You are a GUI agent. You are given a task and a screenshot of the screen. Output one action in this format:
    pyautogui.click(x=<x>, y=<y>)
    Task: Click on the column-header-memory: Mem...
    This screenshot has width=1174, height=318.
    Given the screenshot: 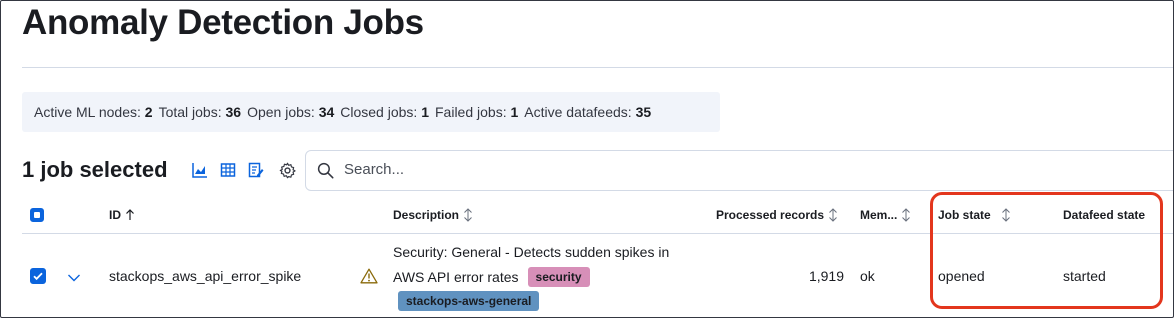 What is the action you would take?
    pyautogui.click(x=885, y=215)
    